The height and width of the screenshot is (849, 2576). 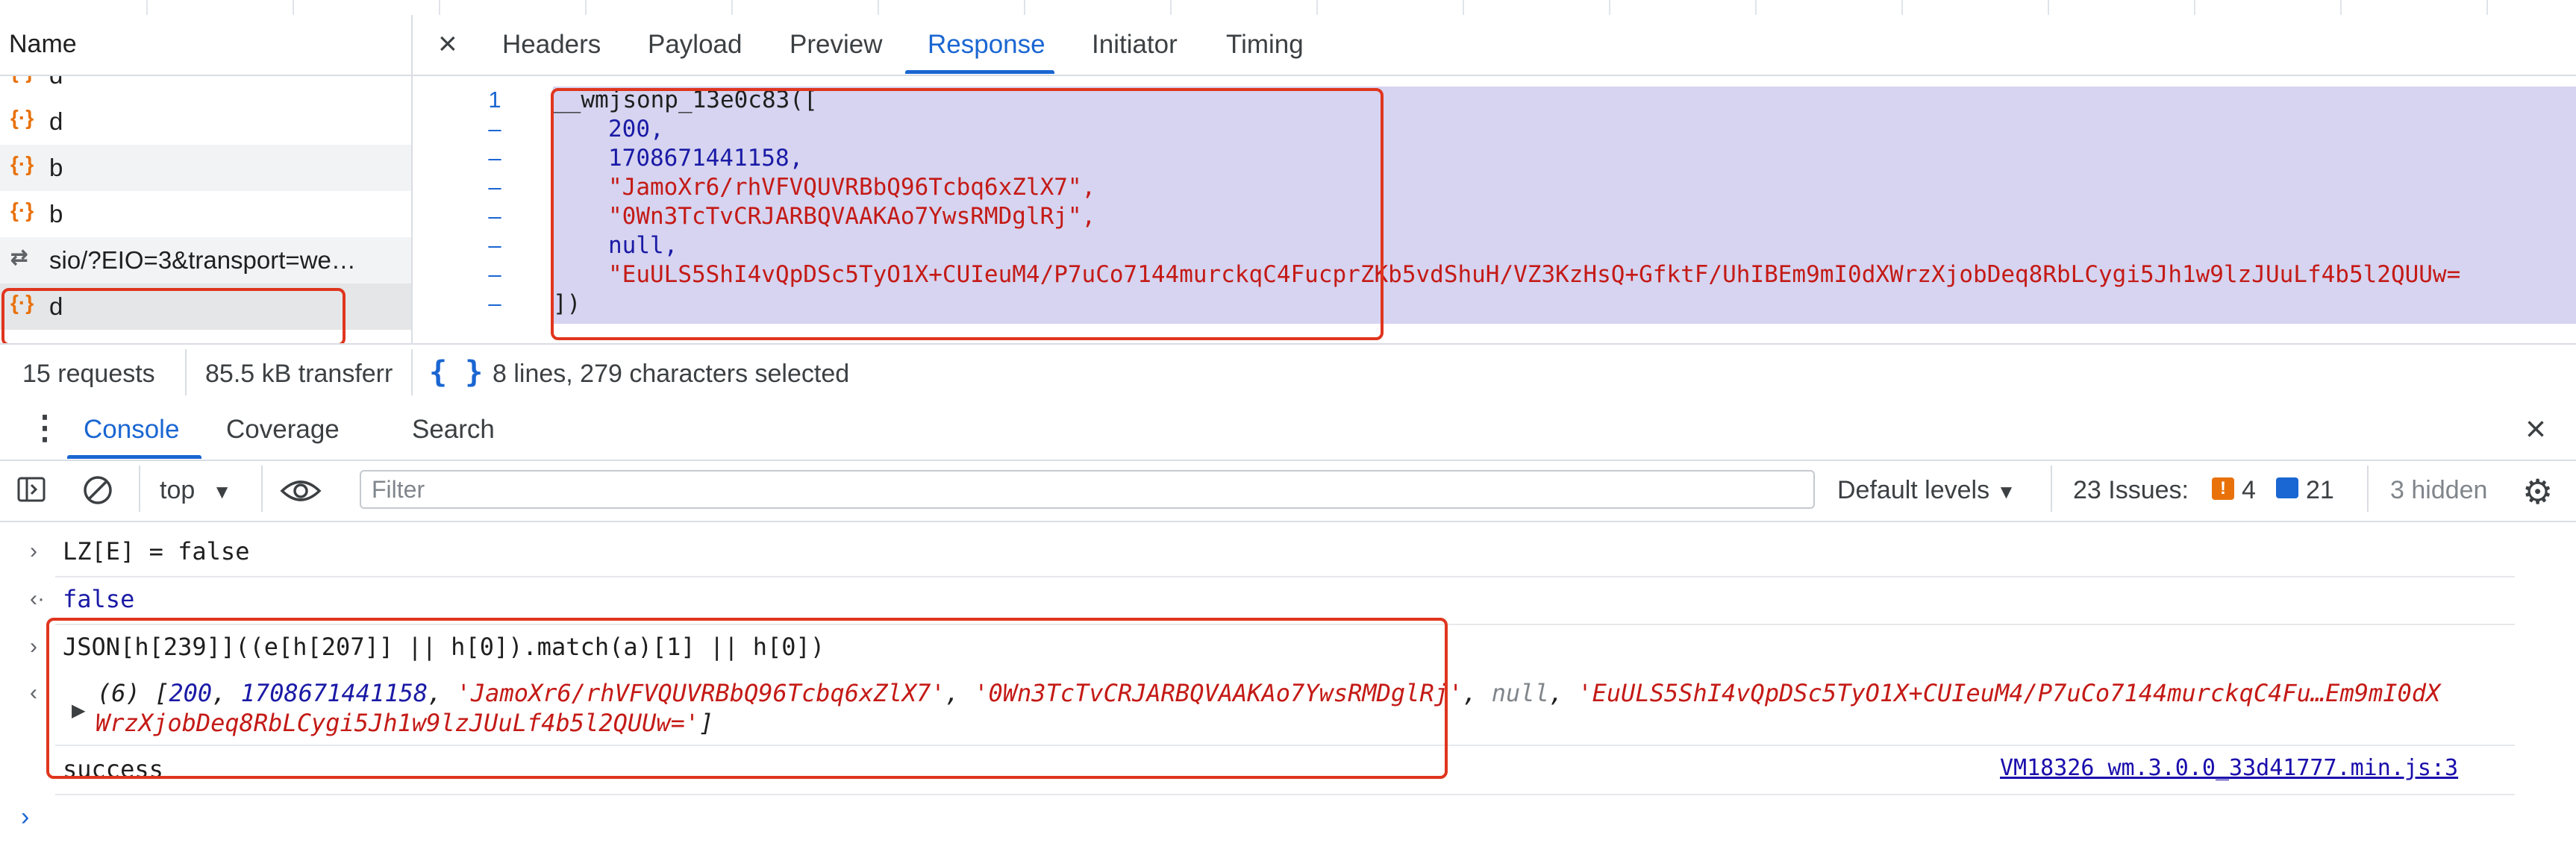 I want to click on console-filter-input, so click(x=1087, y=489).